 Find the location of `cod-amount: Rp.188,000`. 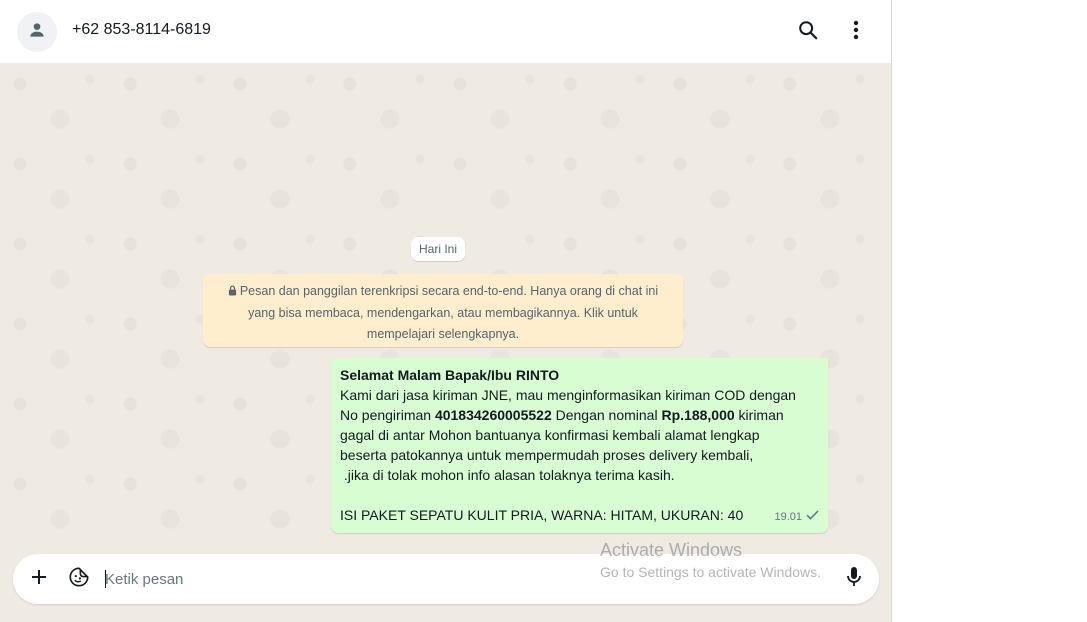

cod-amount: Rp.188,000 is located at coordinates (698, 415).